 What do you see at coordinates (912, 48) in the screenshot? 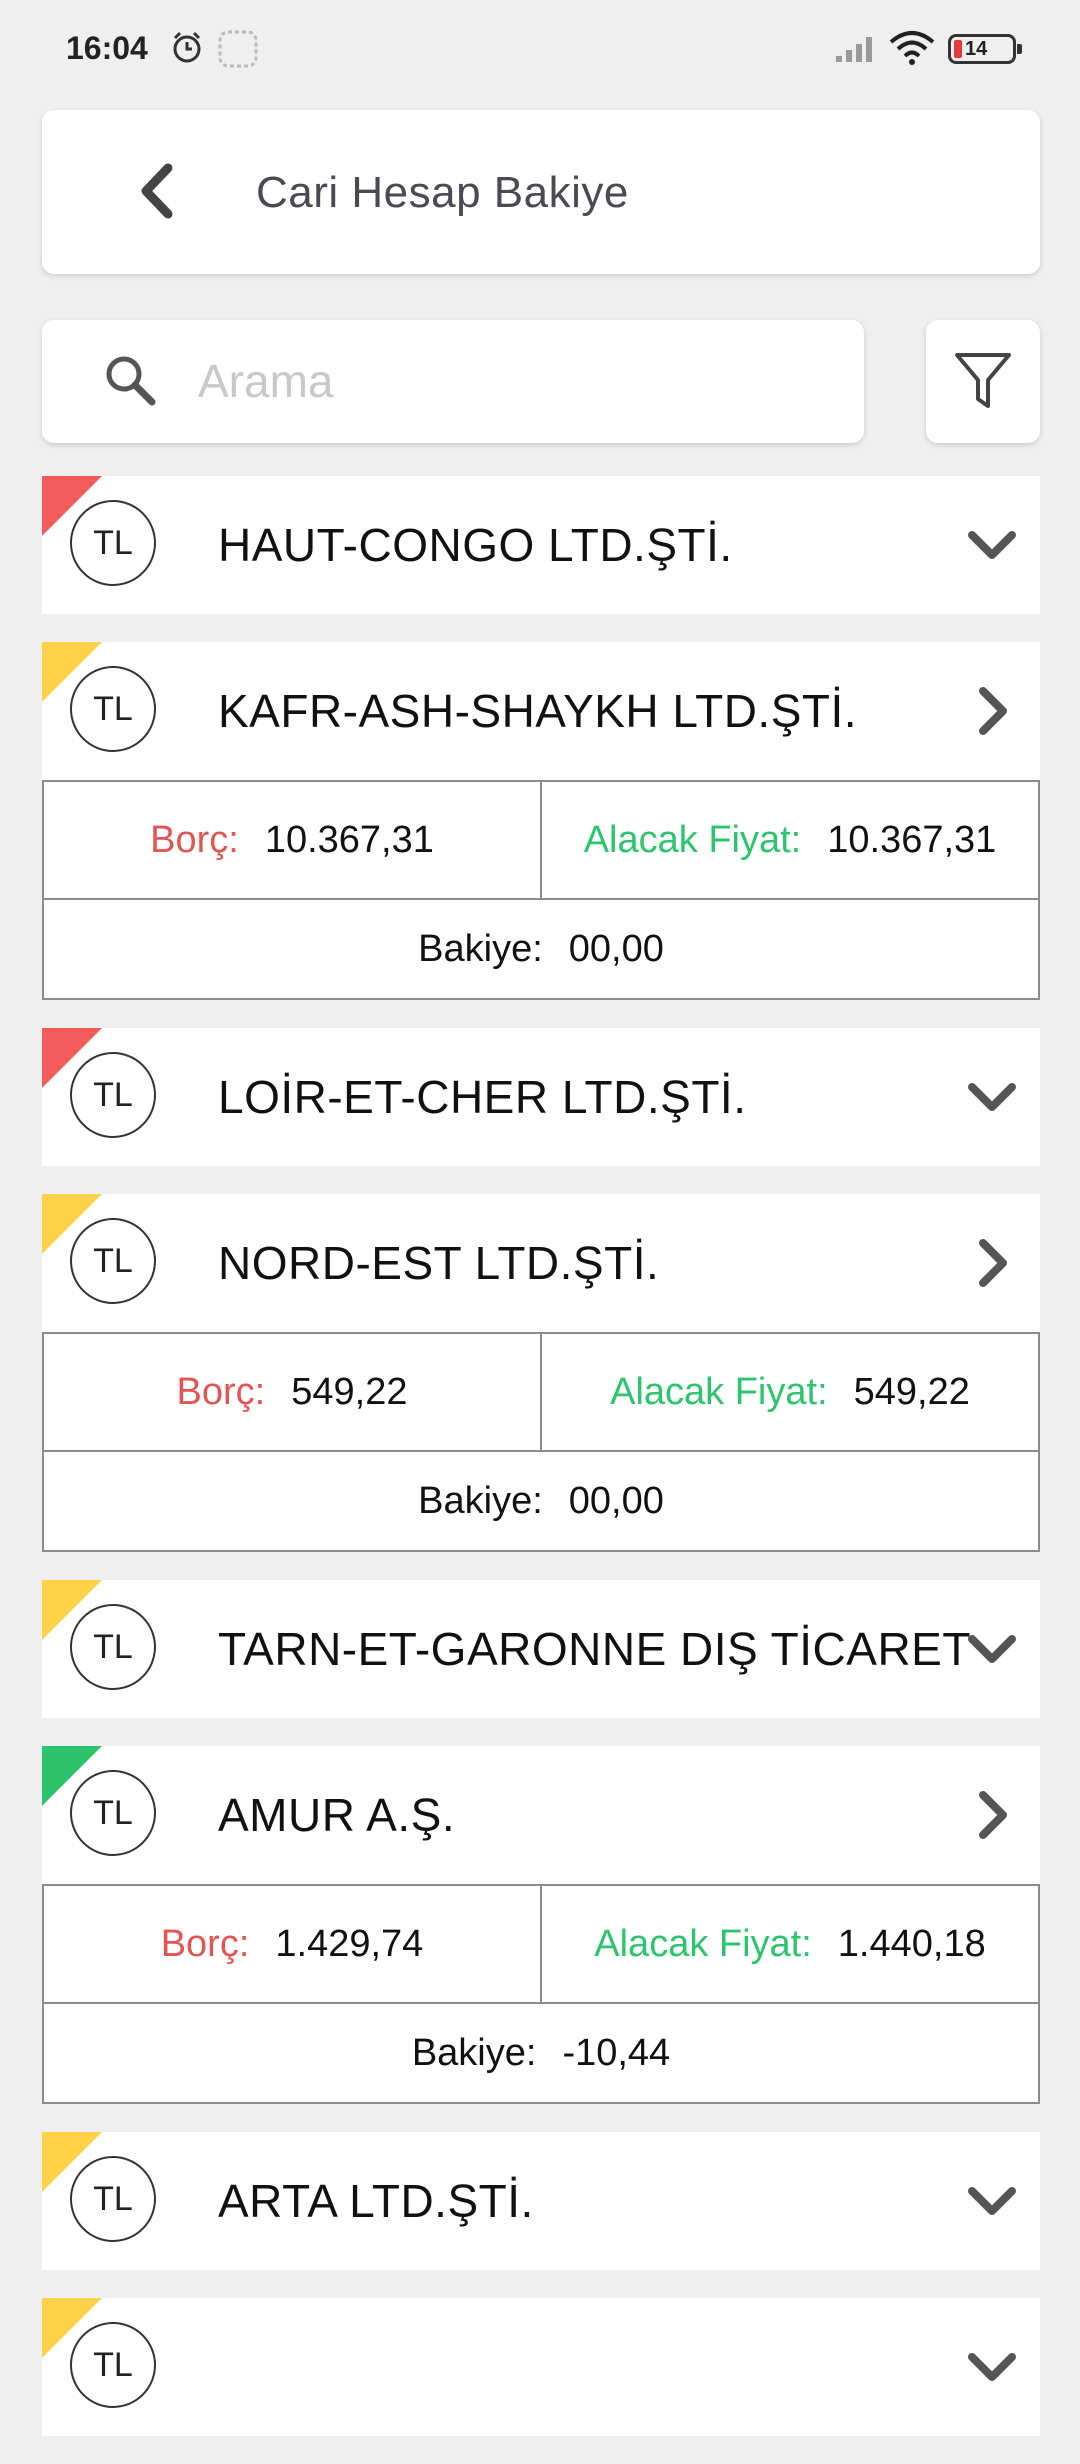
I see `wifi-icon` at bounding box center [912, 48].